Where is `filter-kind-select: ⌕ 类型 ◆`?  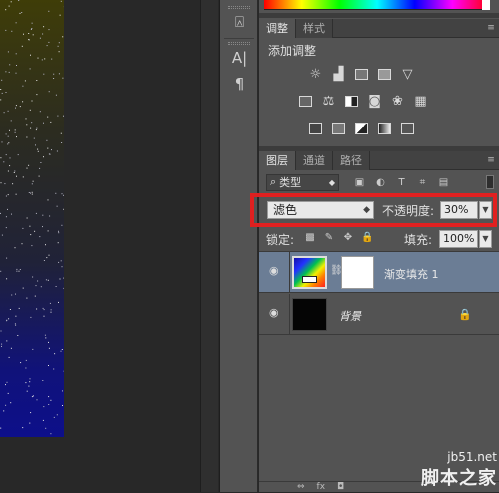 filter-kind-select: ⌕ 类型 ◆ is located at coordinates (302, 182).